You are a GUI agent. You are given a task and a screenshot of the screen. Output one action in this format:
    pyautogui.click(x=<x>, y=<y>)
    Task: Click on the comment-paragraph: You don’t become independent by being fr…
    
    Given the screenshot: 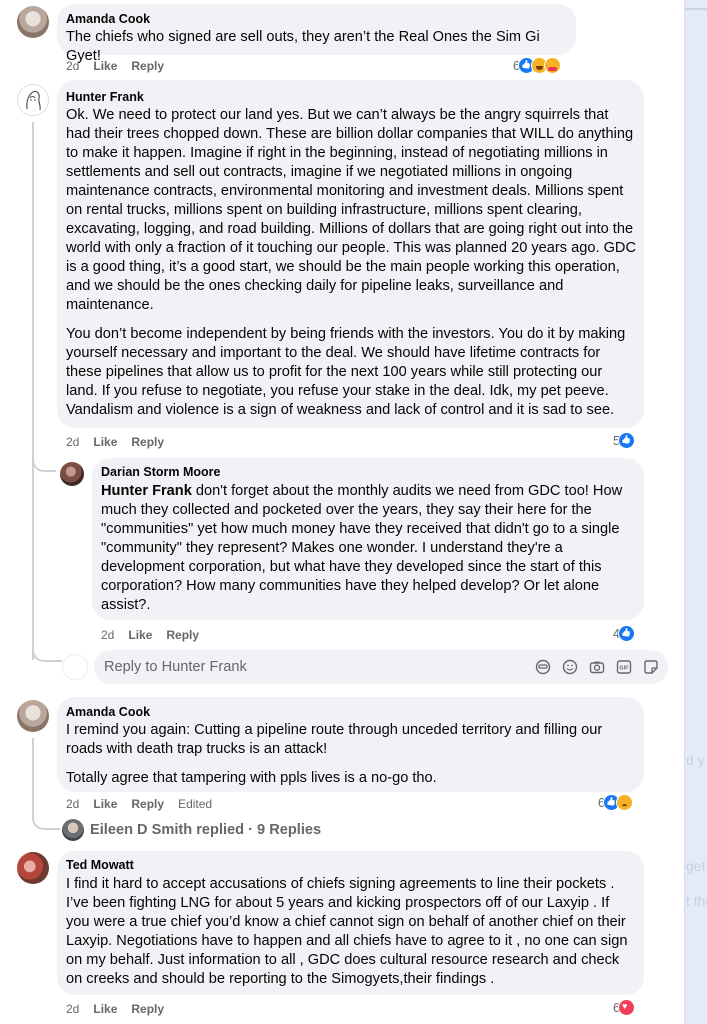 What is the action you would take?
    pyautogui.click(x=346, y=372)
    